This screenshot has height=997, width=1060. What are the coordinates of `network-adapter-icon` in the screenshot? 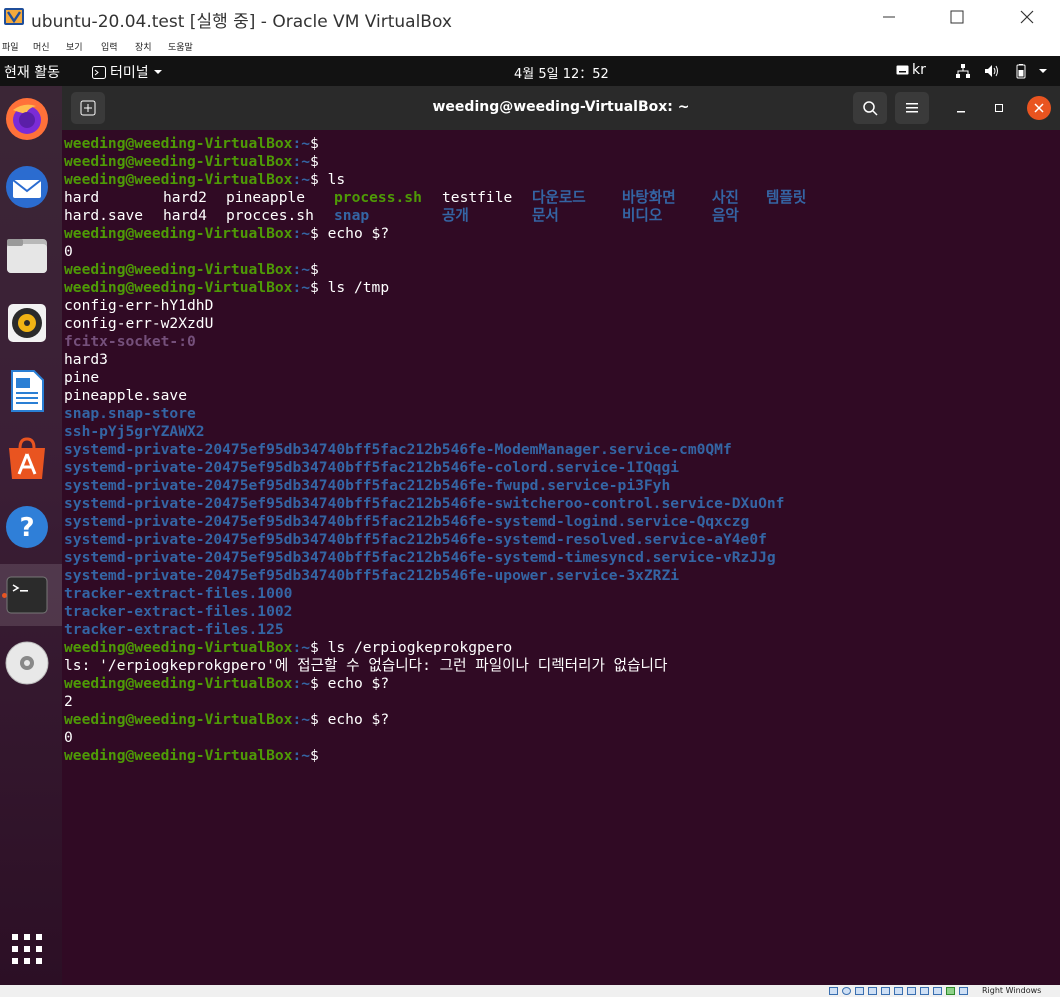 It's located at (872, 991).